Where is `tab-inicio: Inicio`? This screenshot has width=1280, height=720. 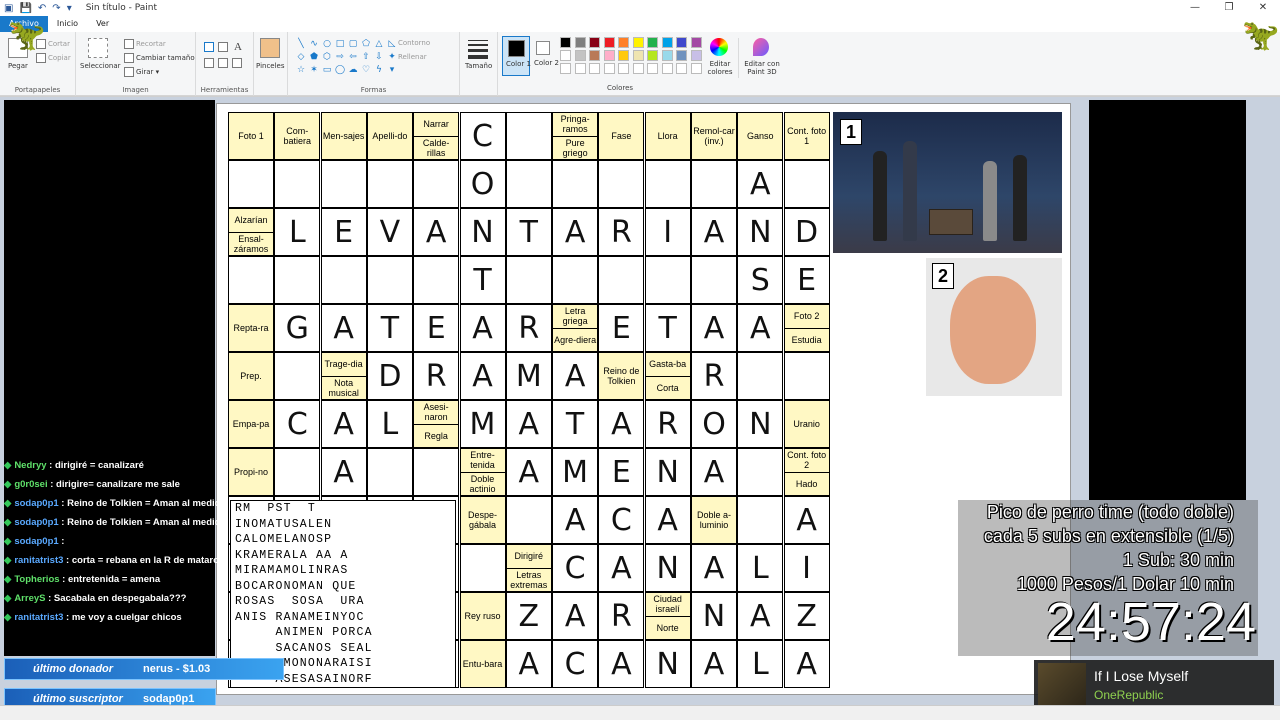
tab-inicio: Inicio is located at coordinates (67, 24).